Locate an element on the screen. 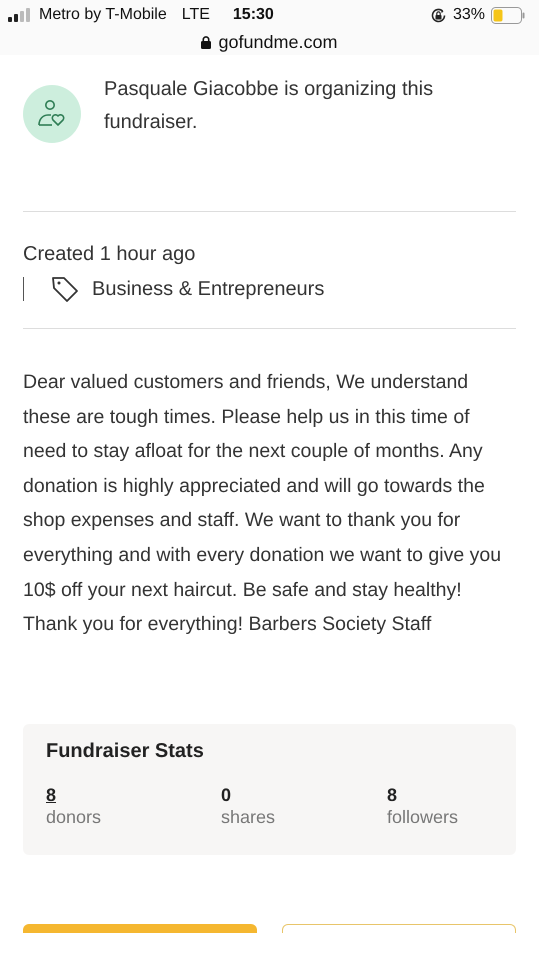 The height and width of the screenshot is (960, 539). stat-label: followers is located at coordinates (422, 817).